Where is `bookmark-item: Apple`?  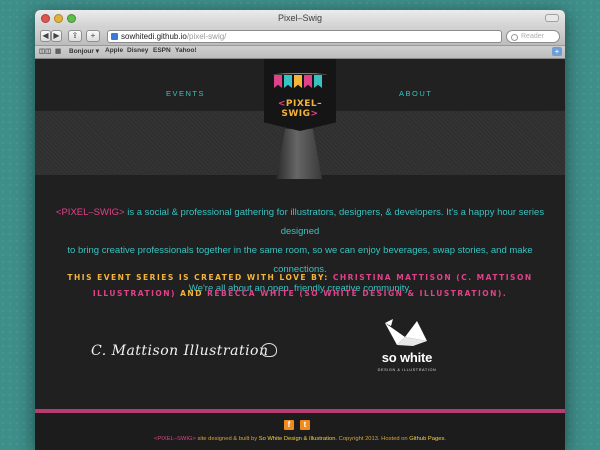 bookmark-item: Apple is located at coordinates (114, 50).